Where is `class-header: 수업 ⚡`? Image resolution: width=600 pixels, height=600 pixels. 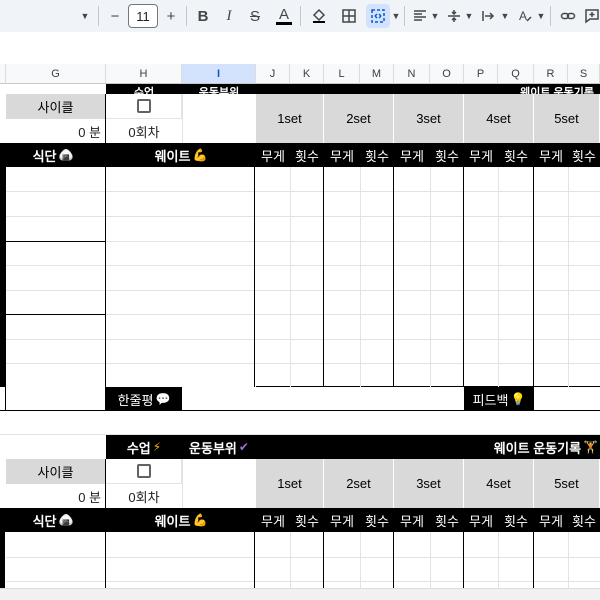
class-header: 수업 ⚡ is located at coordinates (144, 447).